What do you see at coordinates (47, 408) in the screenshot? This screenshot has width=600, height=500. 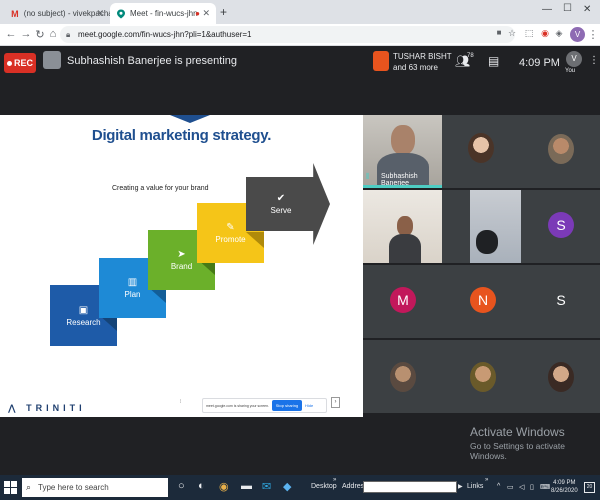 I see `triniti-logo: ⋀ TRINITI` at bounding box center [47, 408].